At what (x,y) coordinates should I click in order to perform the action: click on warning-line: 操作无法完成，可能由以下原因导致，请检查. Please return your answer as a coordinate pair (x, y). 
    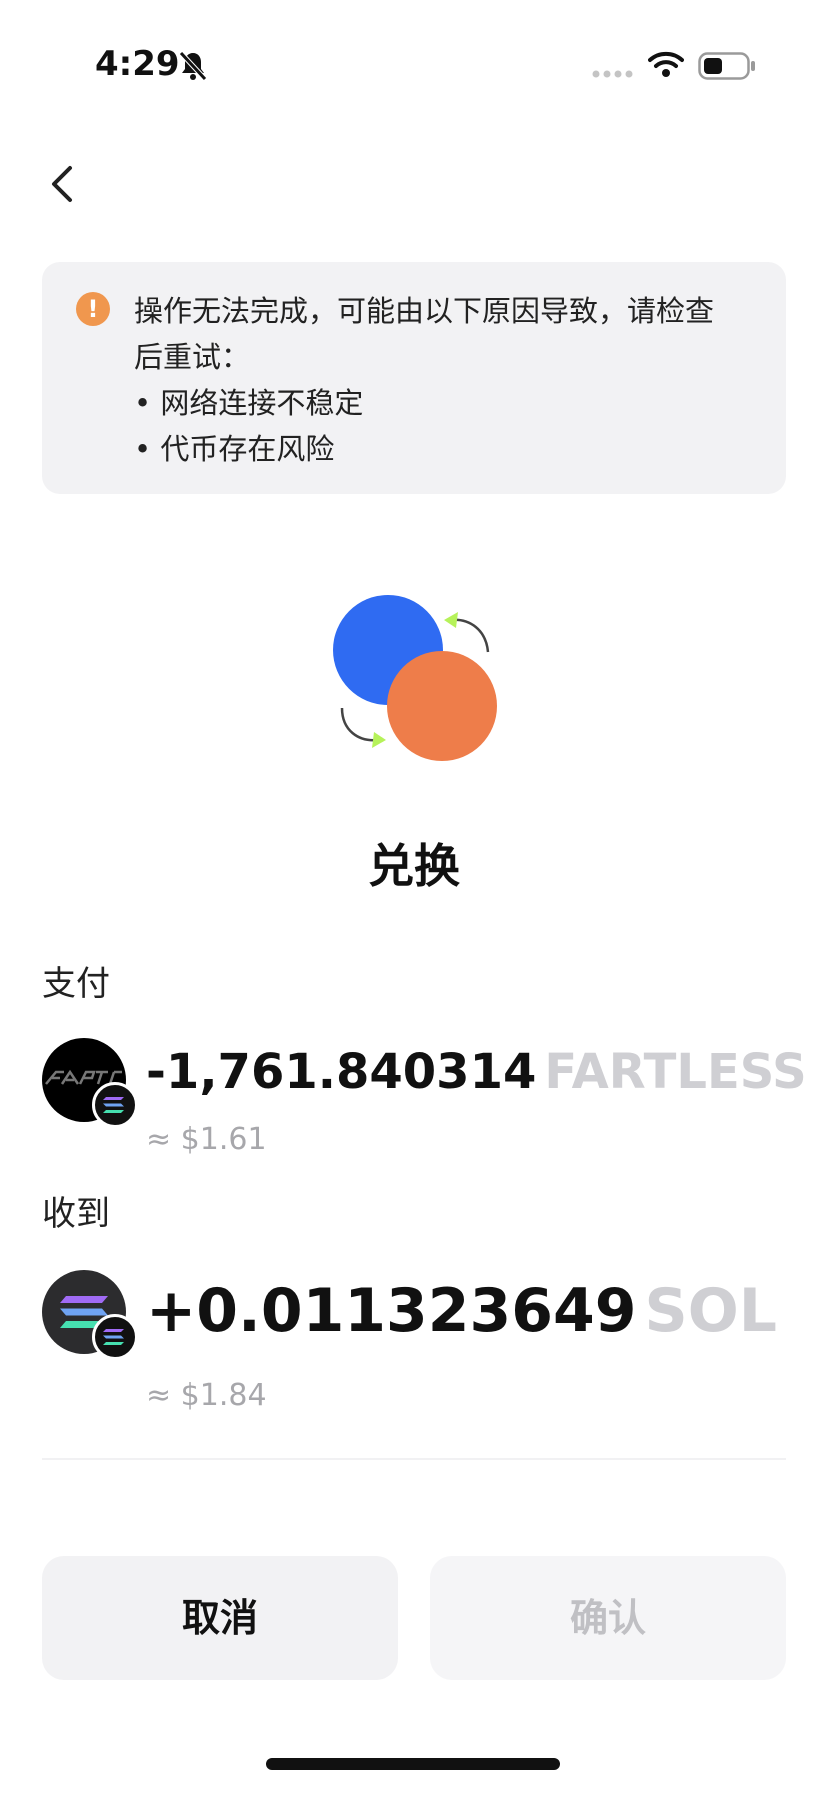
    Looking at the image, I should click on (424, 311).